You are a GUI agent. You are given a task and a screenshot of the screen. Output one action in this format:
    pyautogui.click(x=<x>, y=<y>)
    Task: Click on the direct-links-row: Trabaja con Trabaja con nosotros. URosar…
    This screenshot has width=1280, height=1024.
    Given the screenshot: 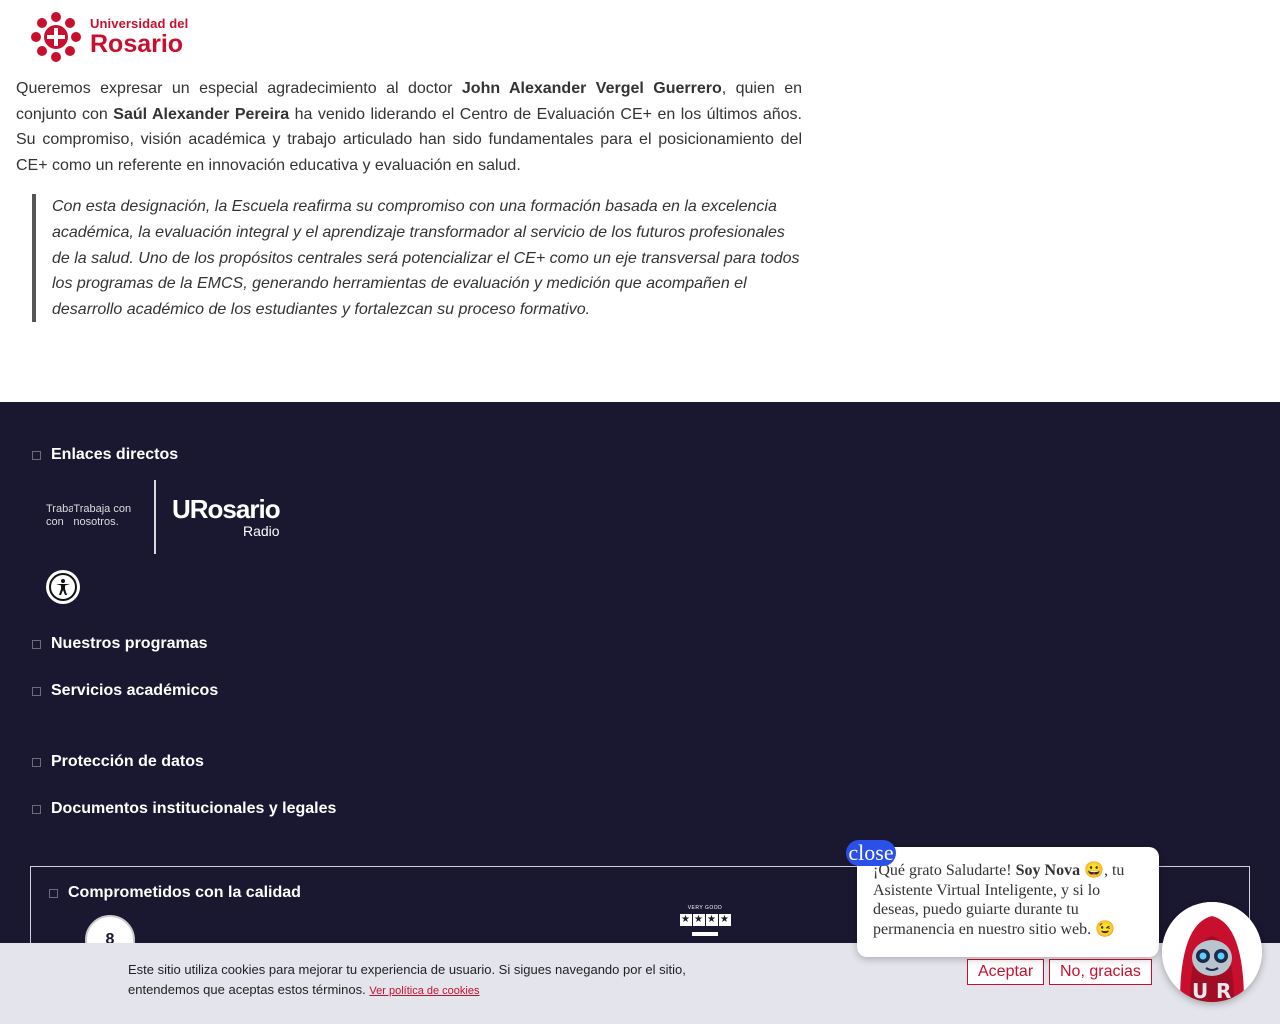 What is the action you would take?
    pyautogui.click(x=163, y=517)
    